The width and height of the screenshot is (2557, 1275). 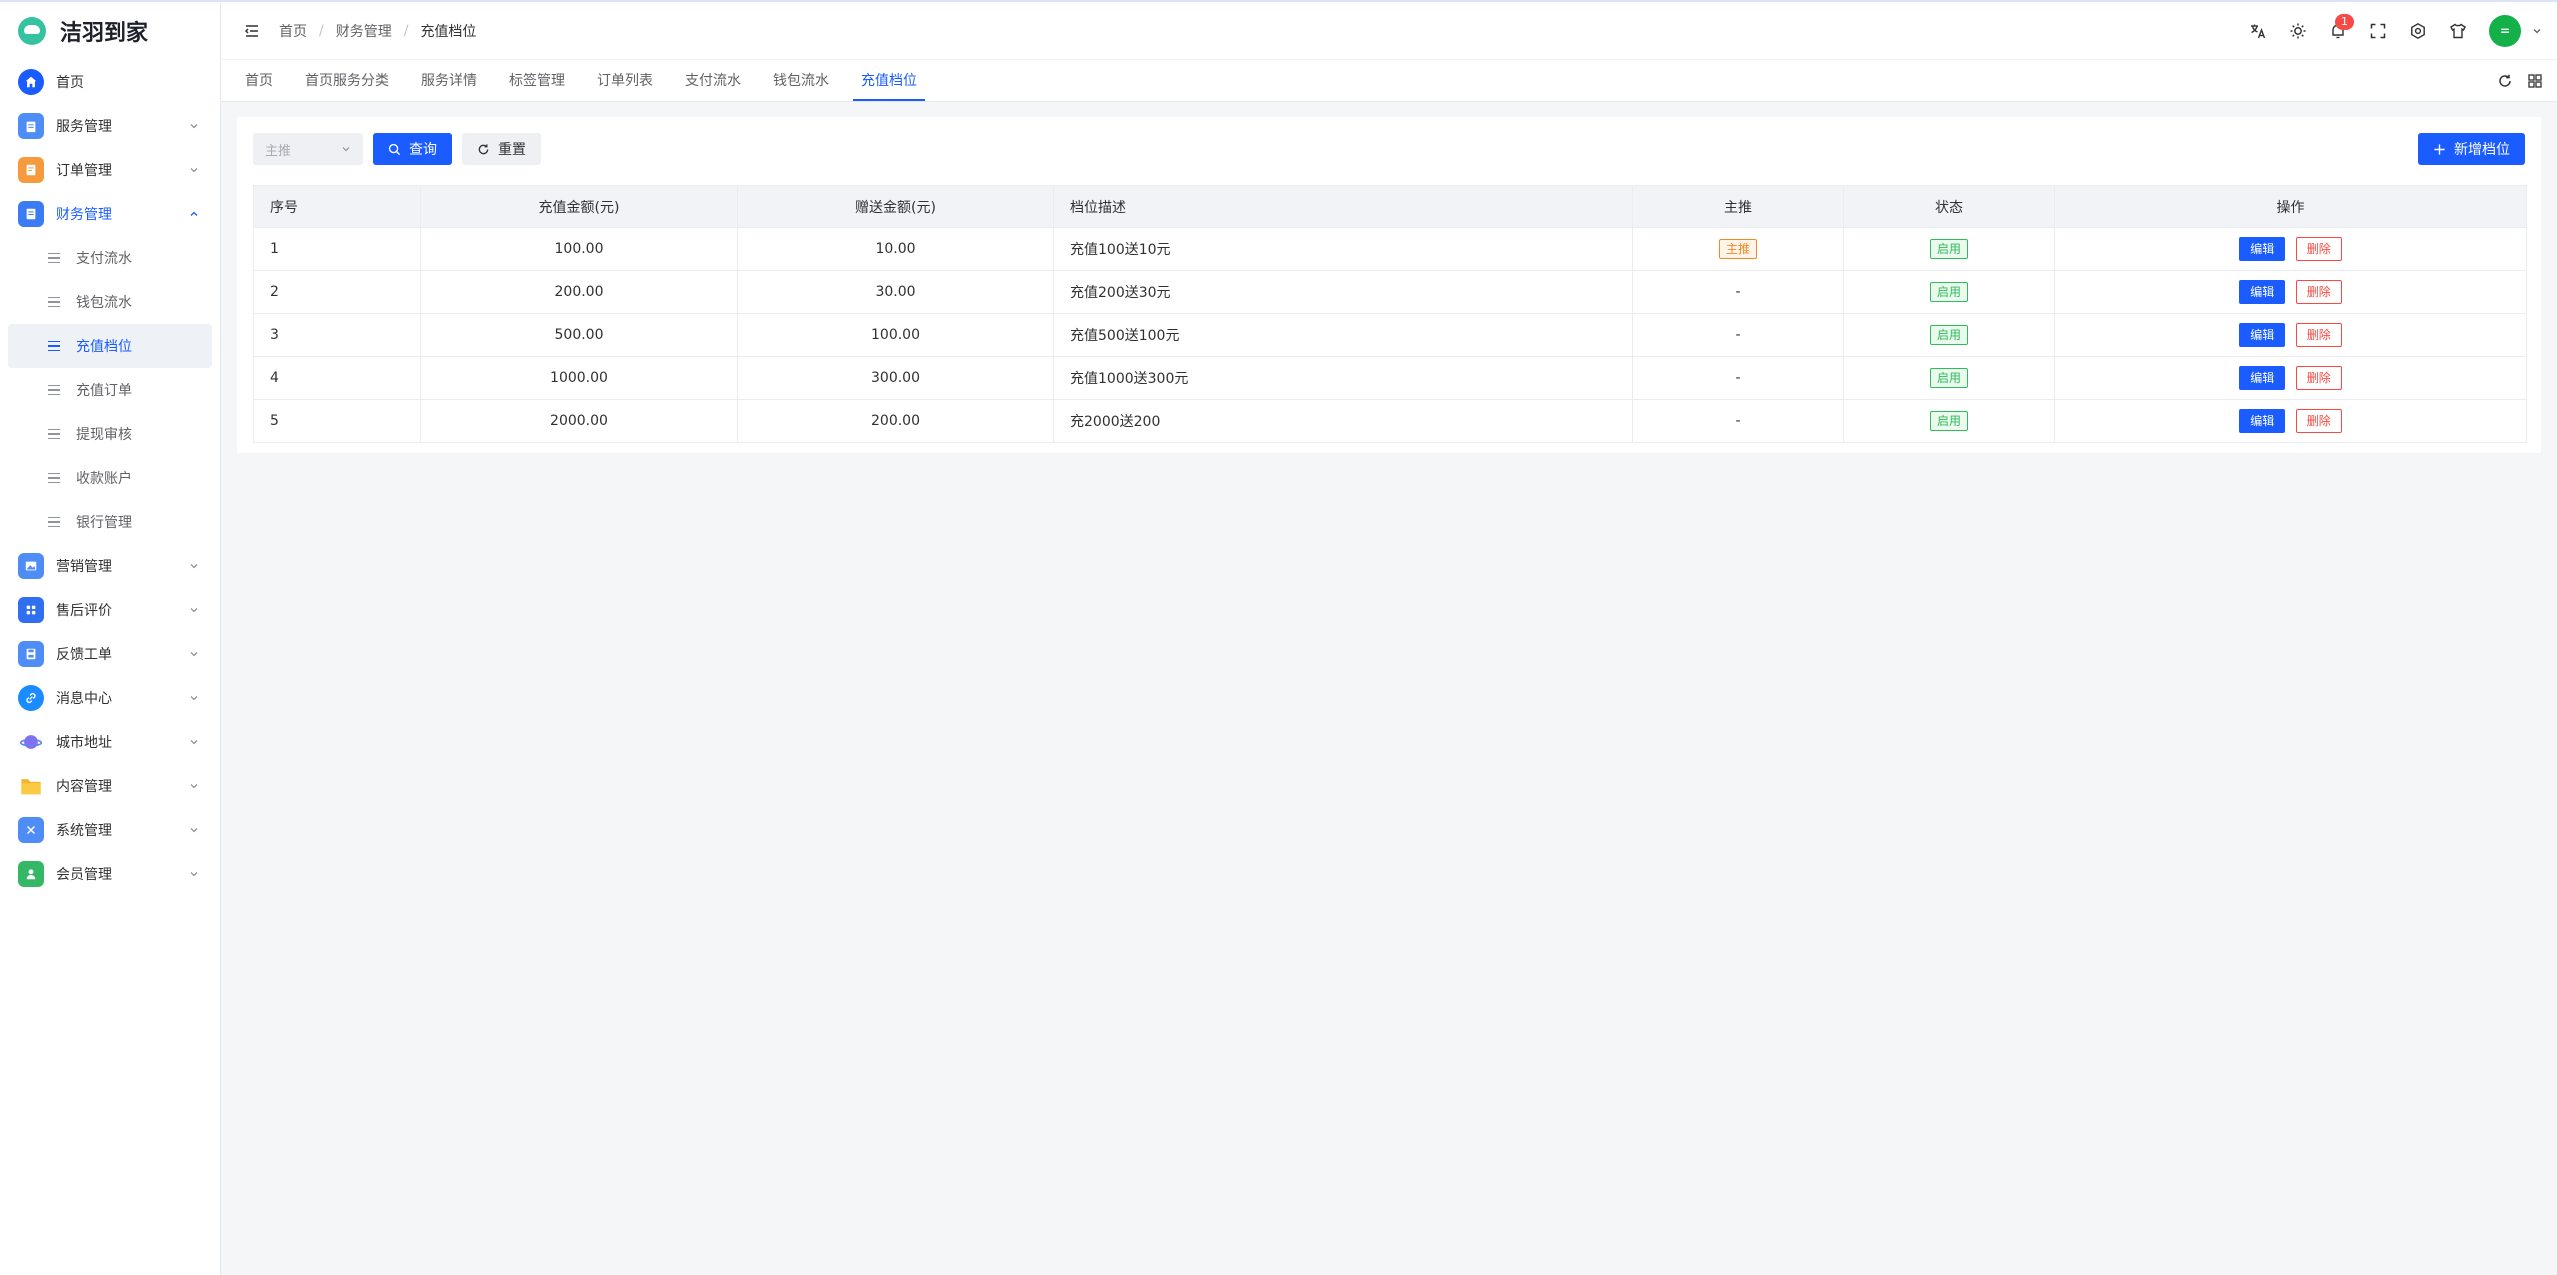 What do you see at coordinates (501, 149) in the screenshot?
I see `reset-button: 重置` at bounding box center [501, 149].